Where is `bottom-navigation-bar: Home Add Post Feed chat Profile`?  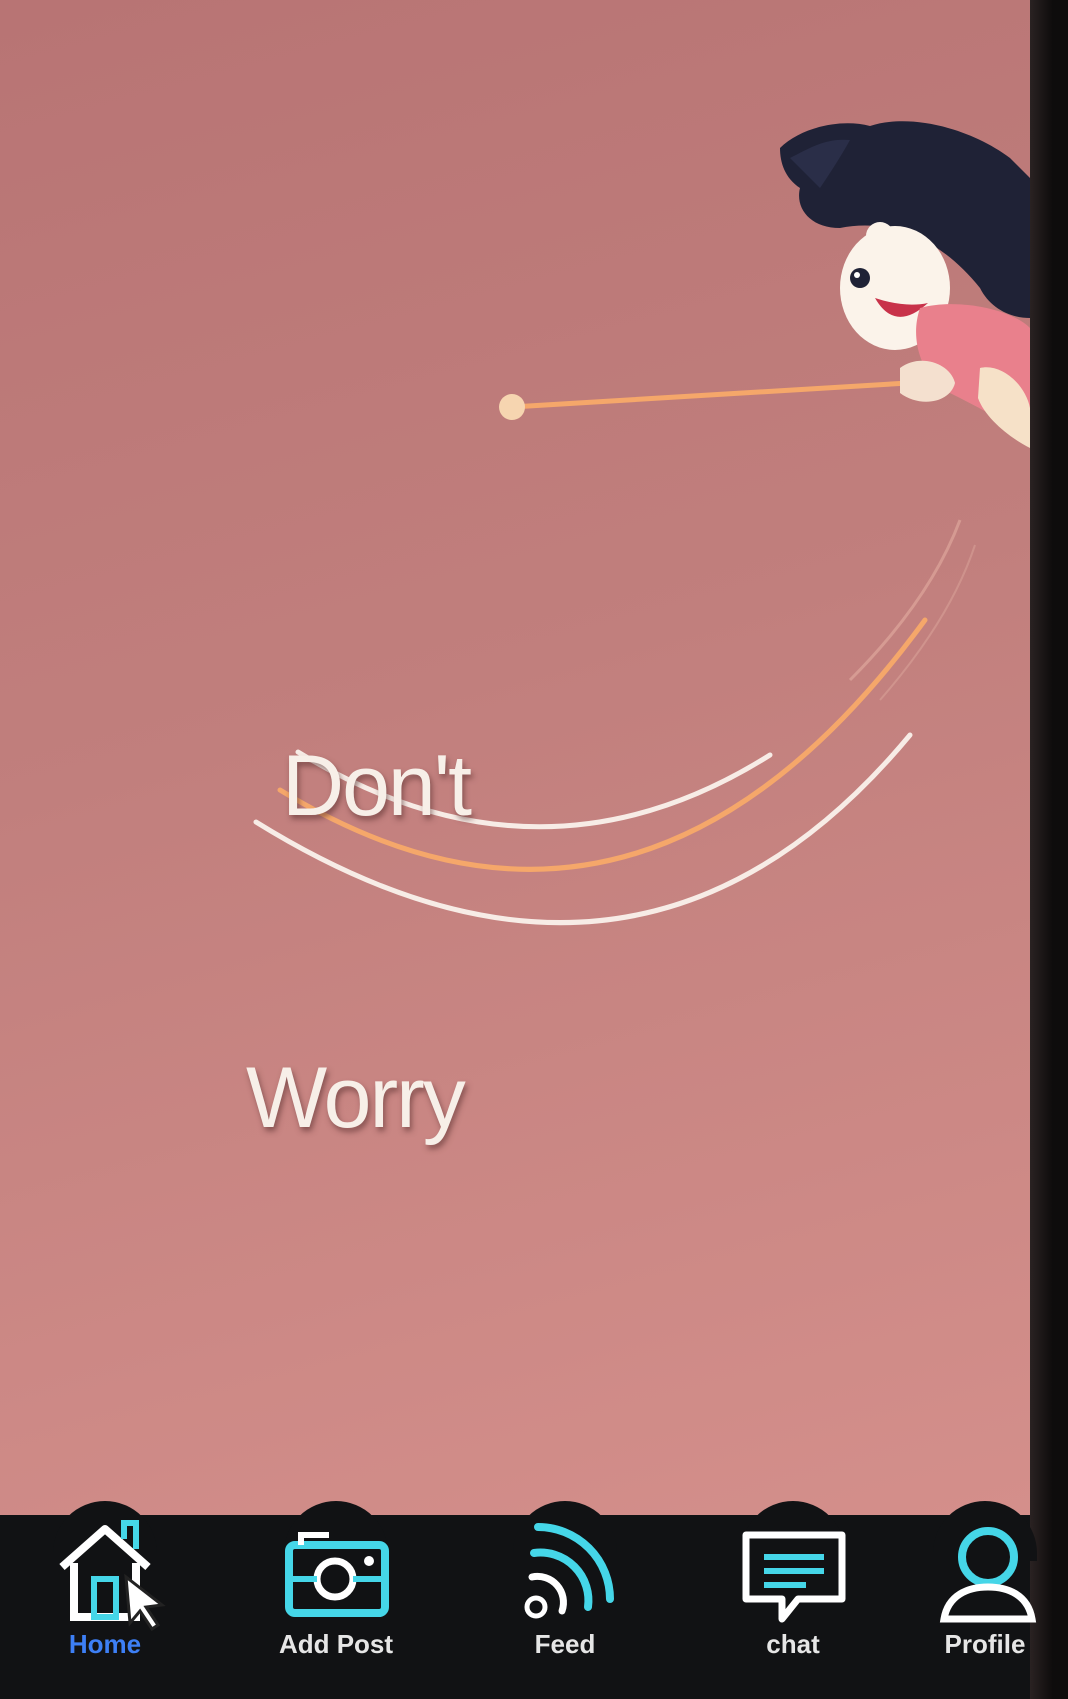 bottom-navigation-bar: Home Add Post Feed chat Profile is located at coordinates (518, 1600).